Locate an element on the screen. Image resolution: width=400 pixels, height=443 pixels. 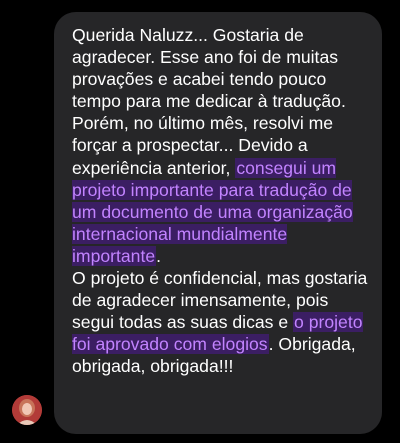
sender-avatar is located at coordinates (27, 410).